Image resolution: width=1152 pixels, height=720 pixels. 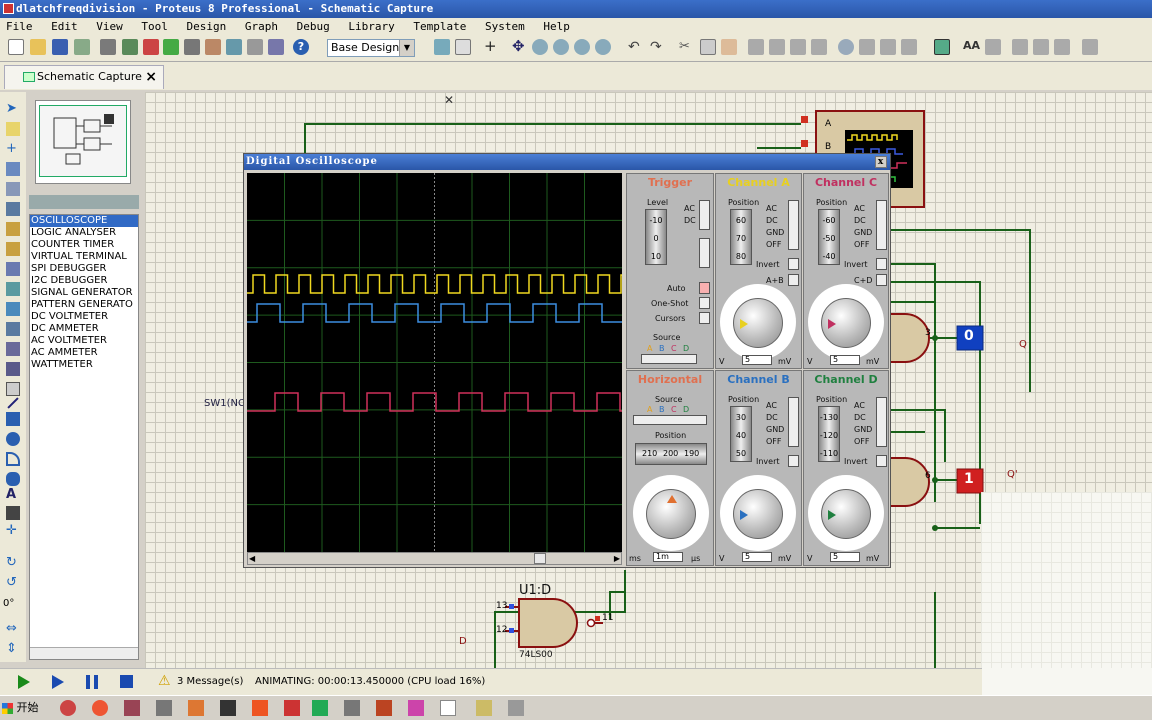 I want to click on channel-c-invert-button, so click(x=881, y=264).